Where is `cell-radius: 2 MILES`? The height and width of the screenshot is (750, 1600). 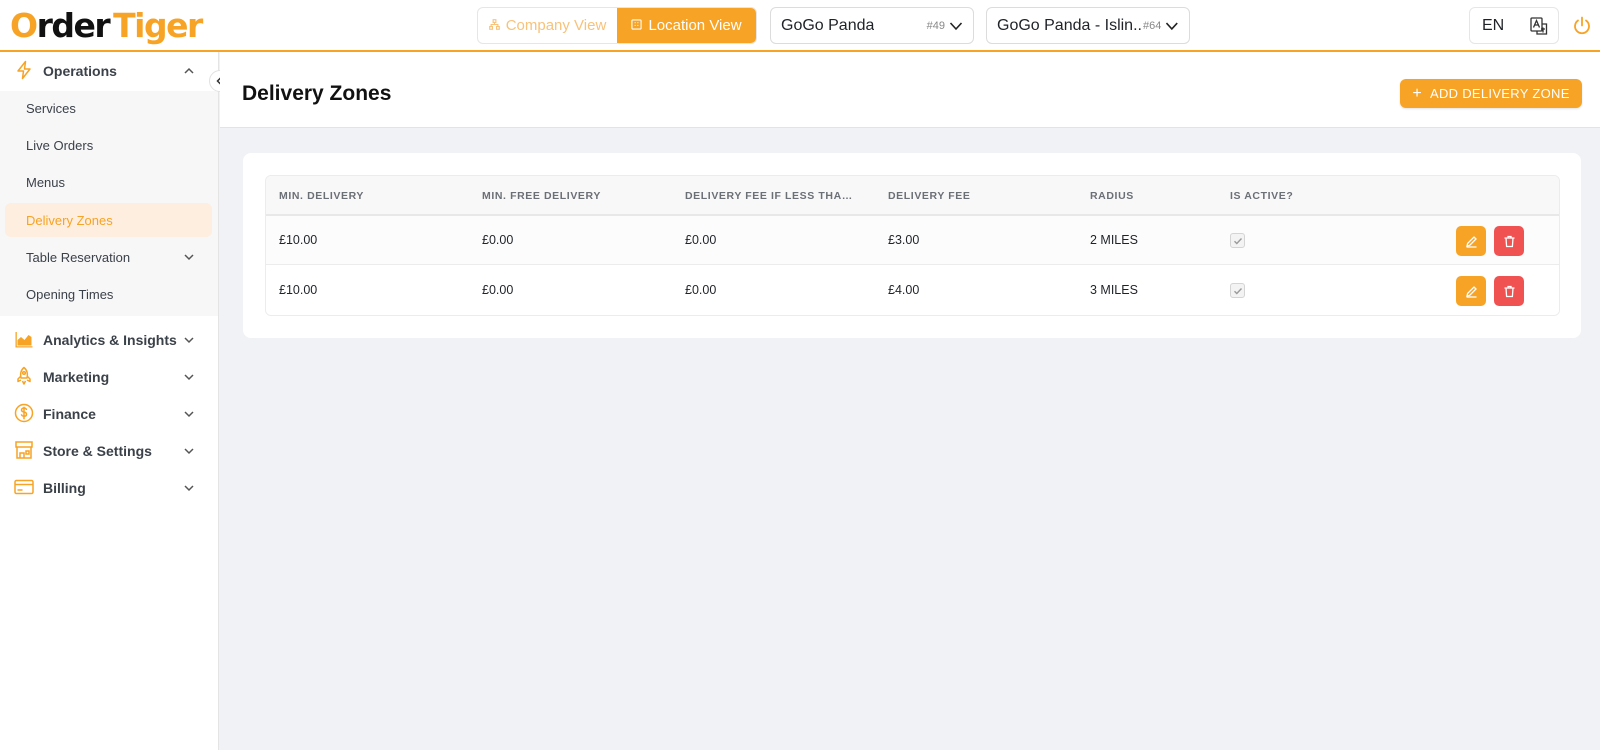 cell-radius: 2 MILES is located at coordinates (1114, 240).